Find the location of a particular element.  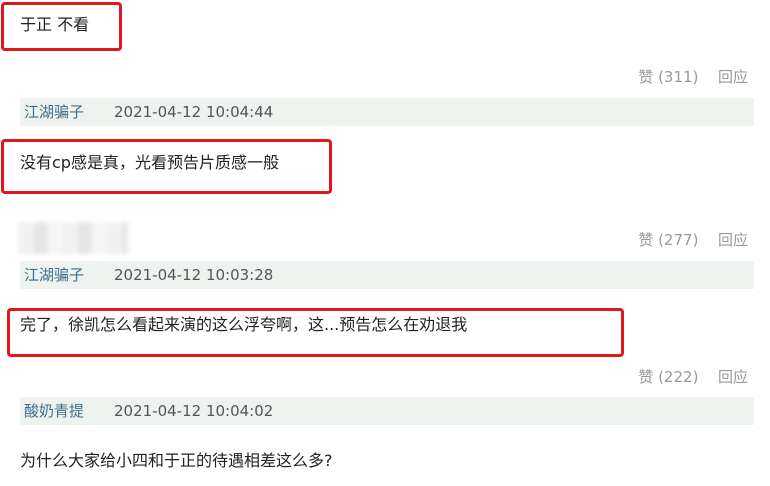

comment-actions: 赞 (277) 回应 is located at coordinates (693, 239).